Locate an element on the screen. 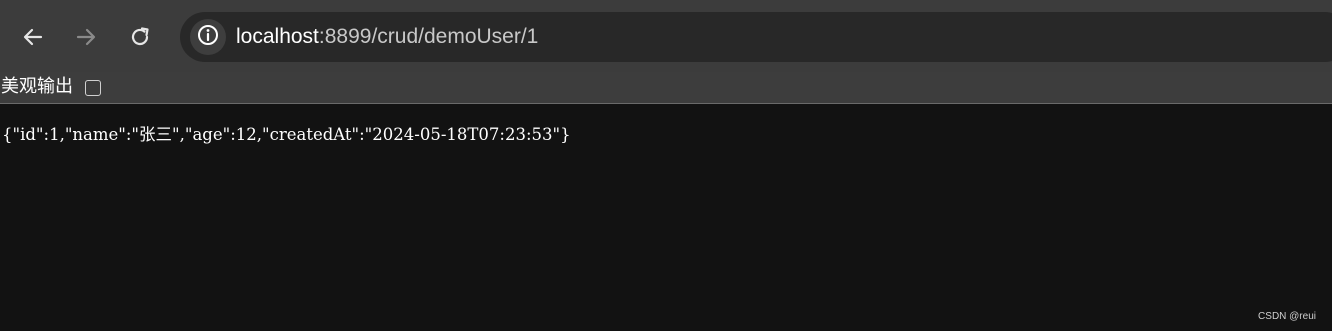 The height and width of the screenshot is (331, 1332). info-icon is located at coordinates (208, 37).